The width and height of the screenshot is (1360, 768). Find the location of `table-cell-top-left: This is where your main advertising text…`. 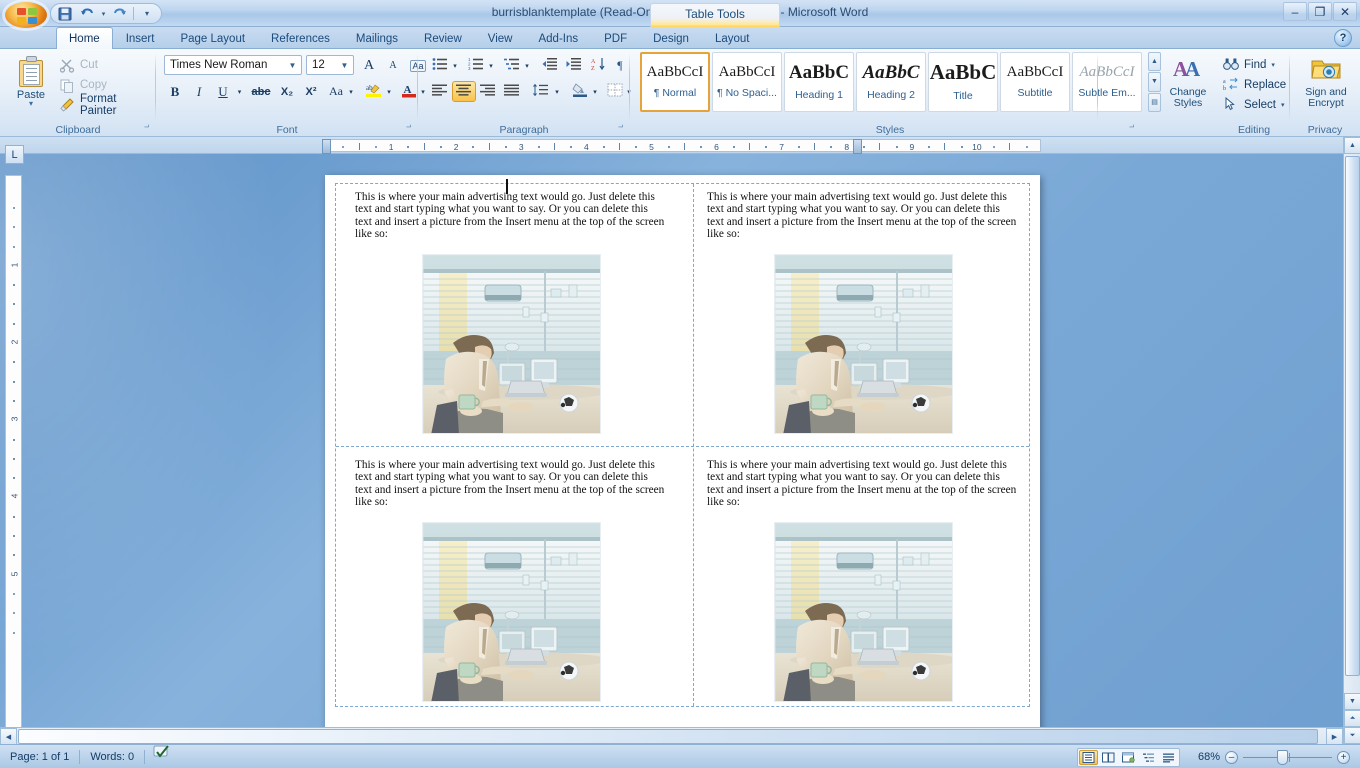

table-cell-top-left: This is where your main advertising text… is located at coordinates (511, 312).